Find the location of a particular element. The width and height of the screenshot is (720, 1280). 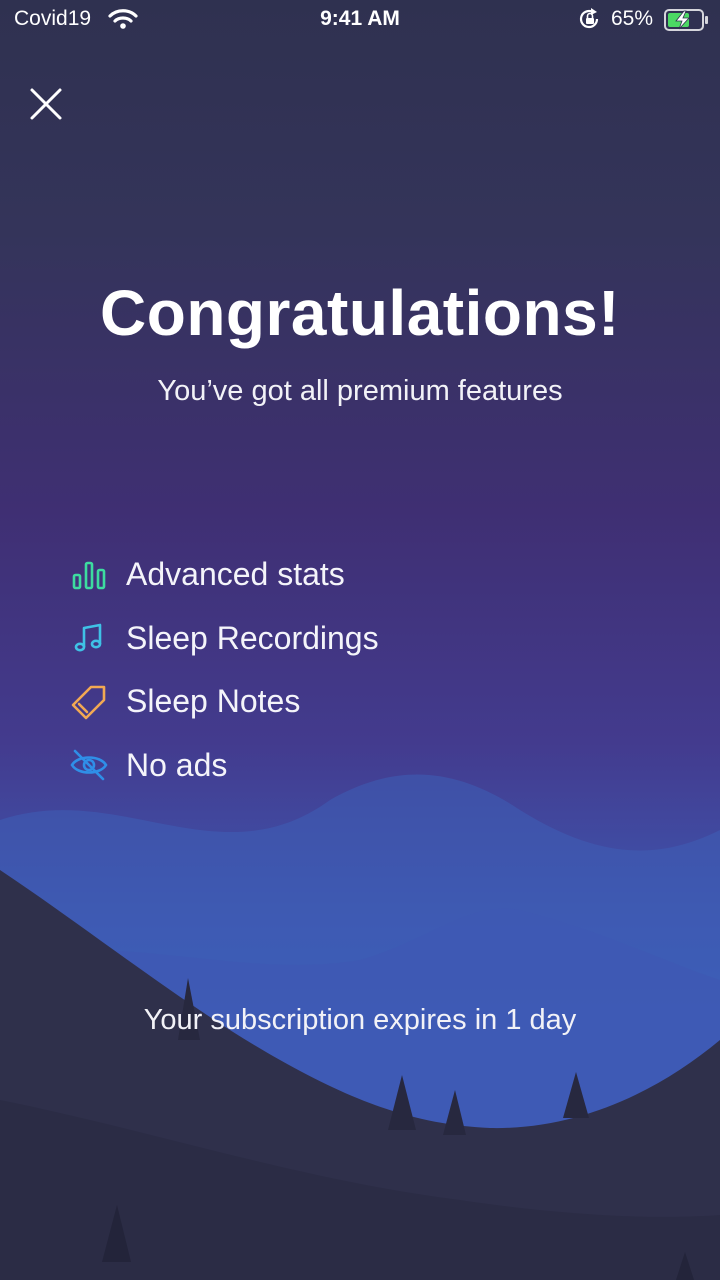

page-title: Congratulations! is located at coordinates (360, 313).